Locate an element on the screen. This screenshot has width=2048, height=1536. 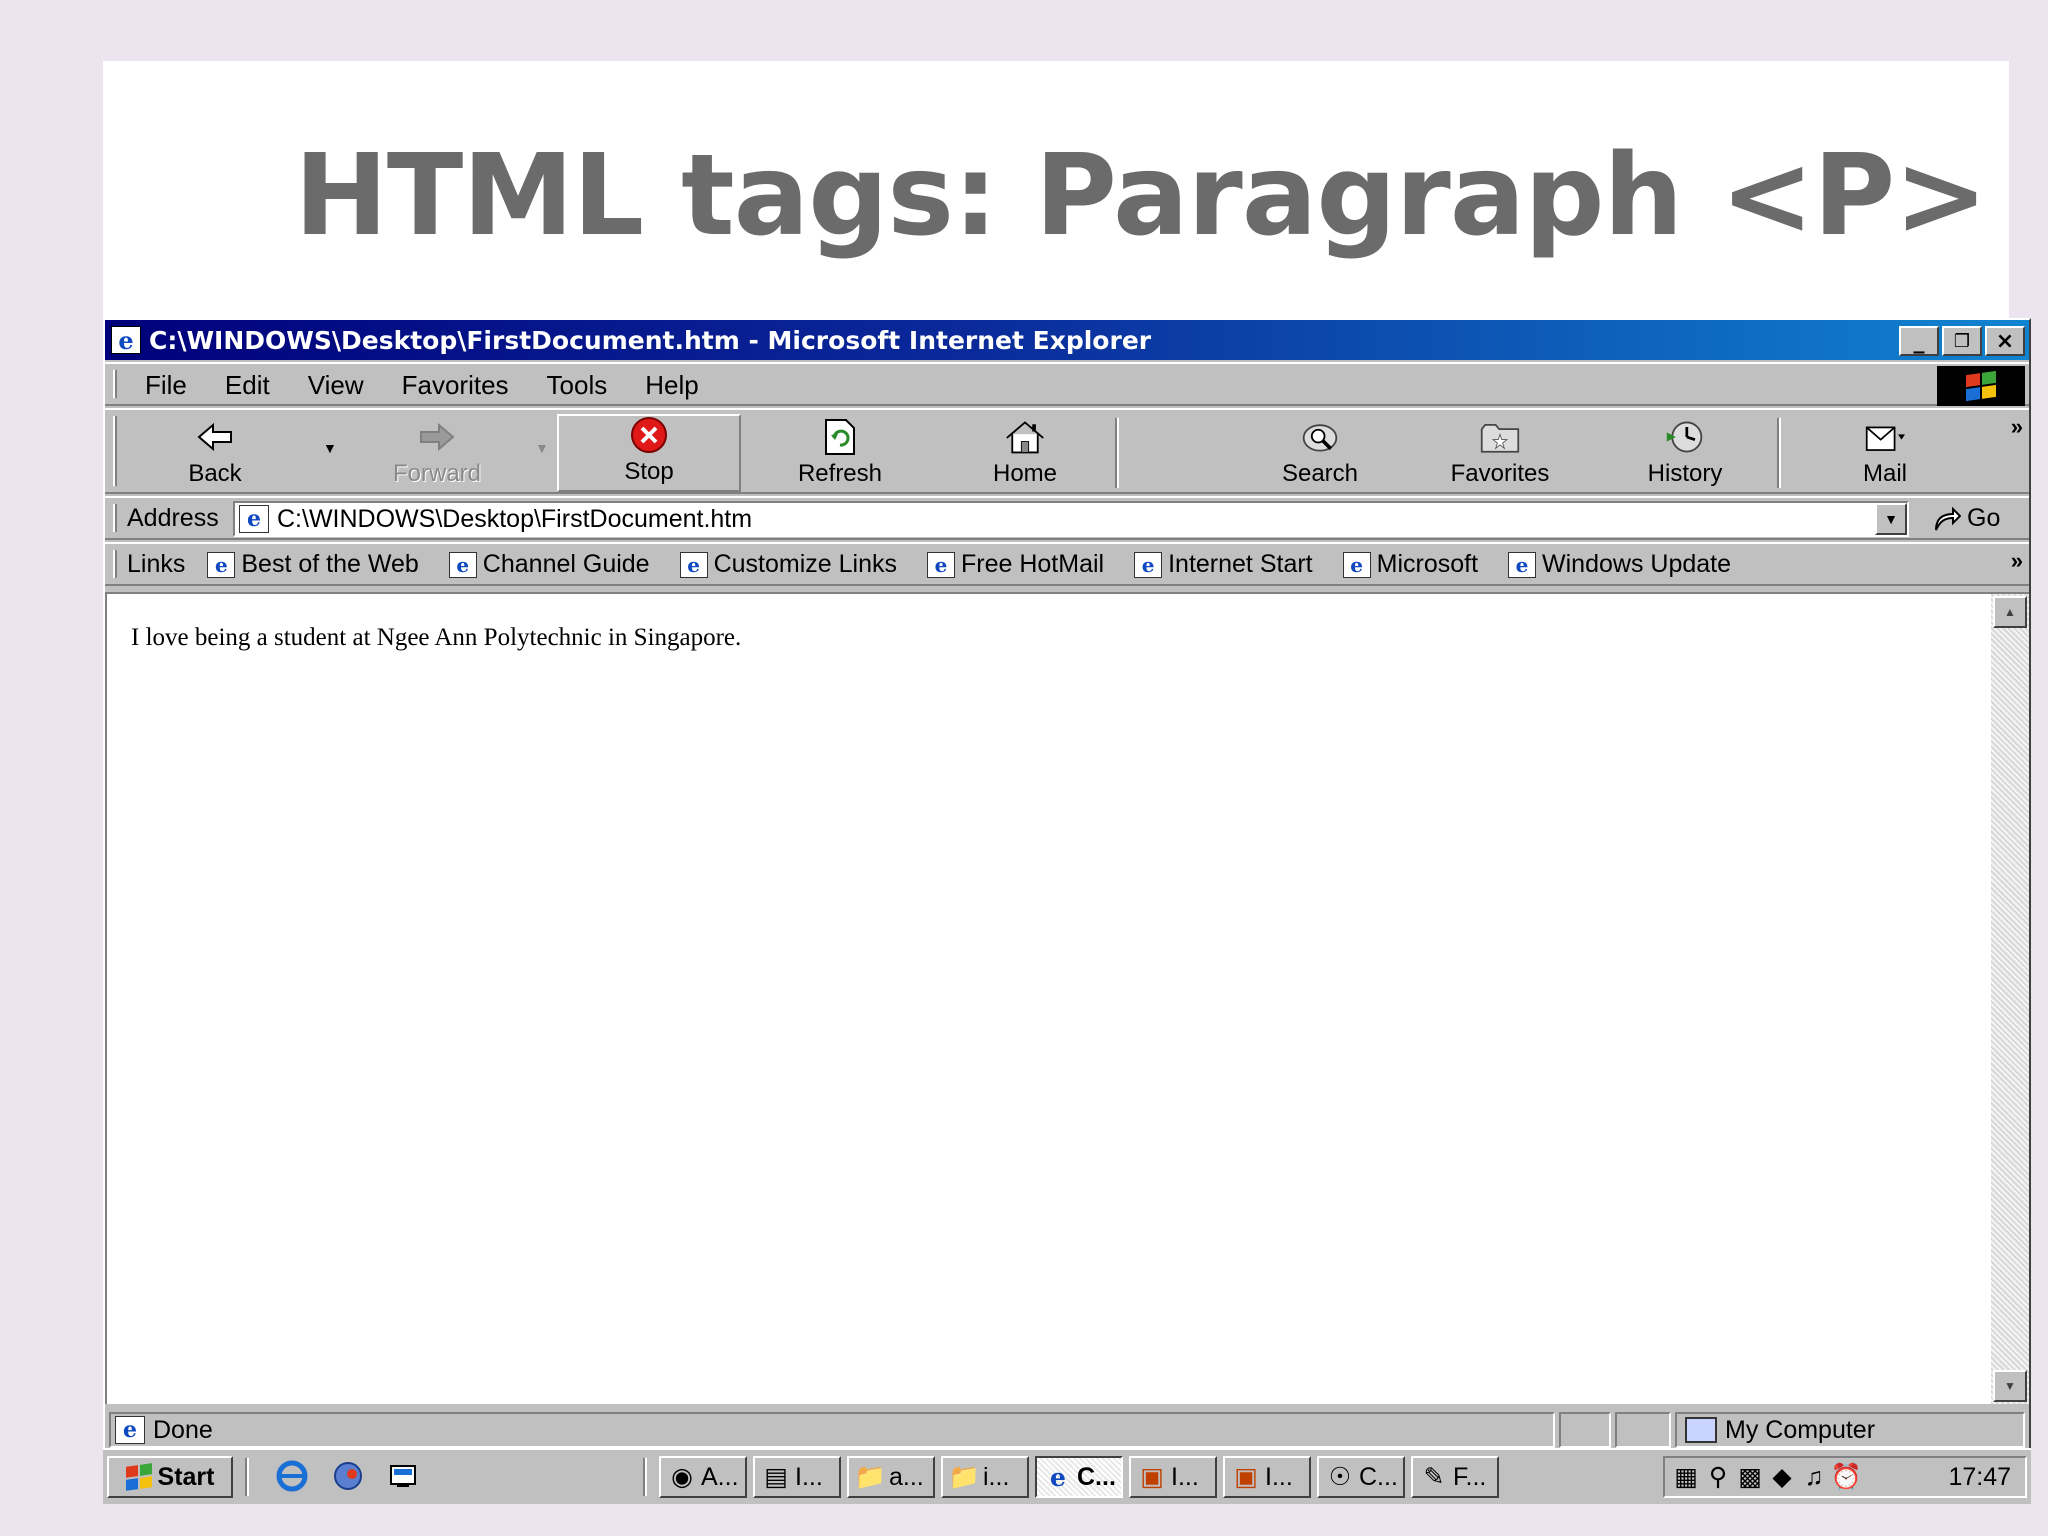
outlook-express-icon is located at coordinates (348, 1476).